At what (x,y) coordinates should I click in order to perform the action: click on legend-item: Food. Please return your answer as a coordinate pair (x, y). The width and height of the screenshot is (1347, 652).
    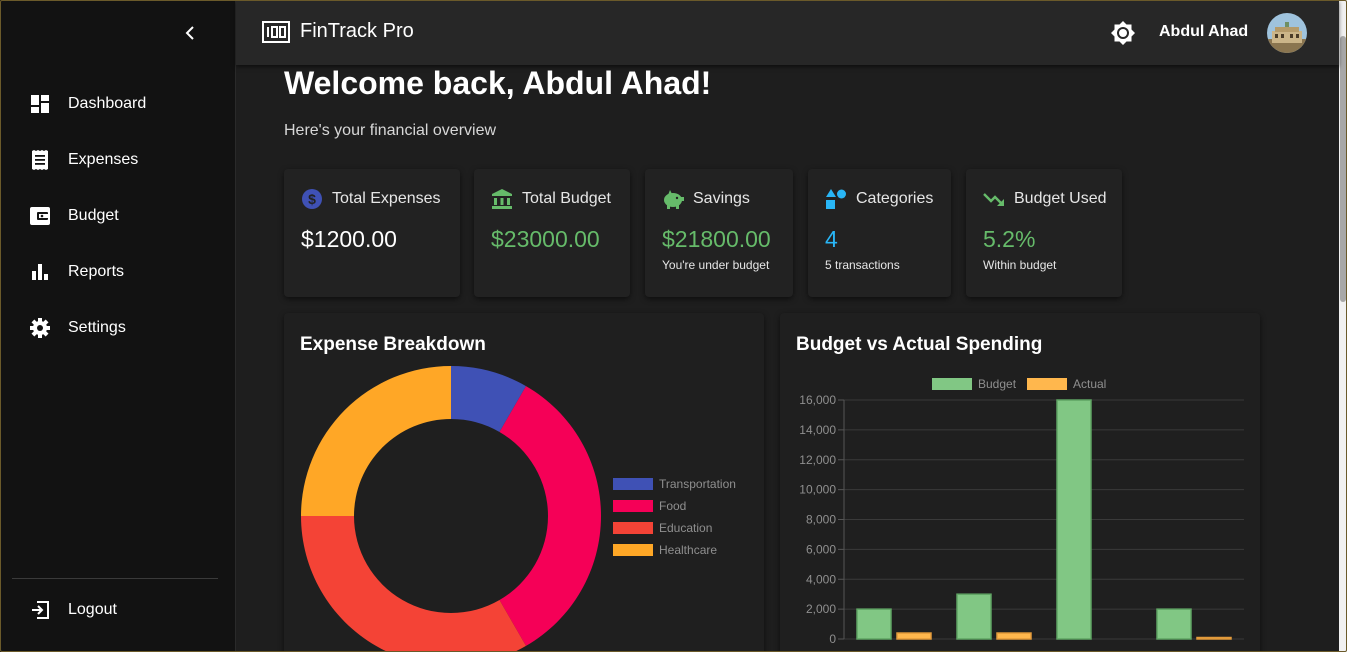
    Looking at the image, I should click on (649, 506).